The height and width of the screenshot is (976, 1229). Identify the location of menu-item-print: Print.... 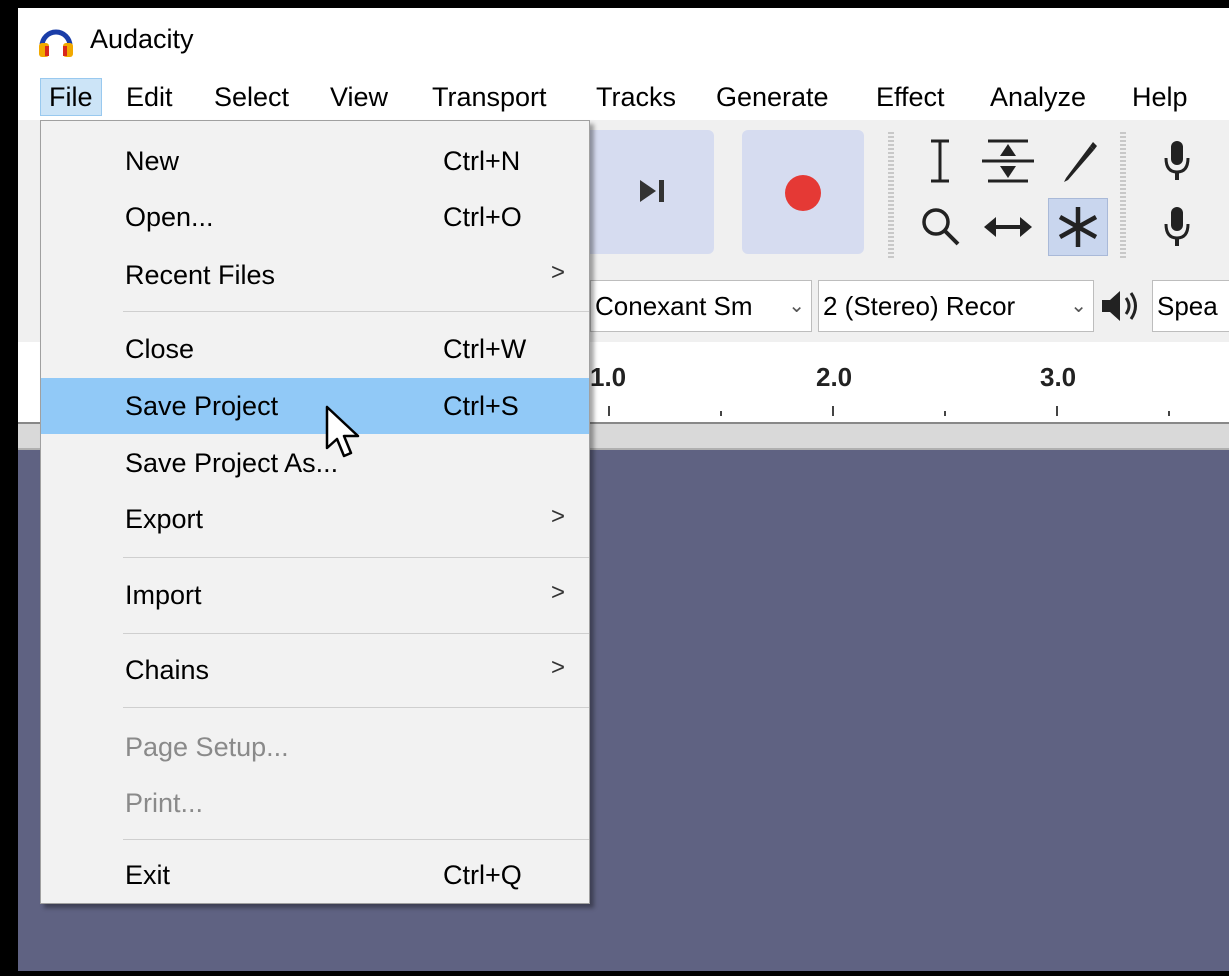
(315, 803).